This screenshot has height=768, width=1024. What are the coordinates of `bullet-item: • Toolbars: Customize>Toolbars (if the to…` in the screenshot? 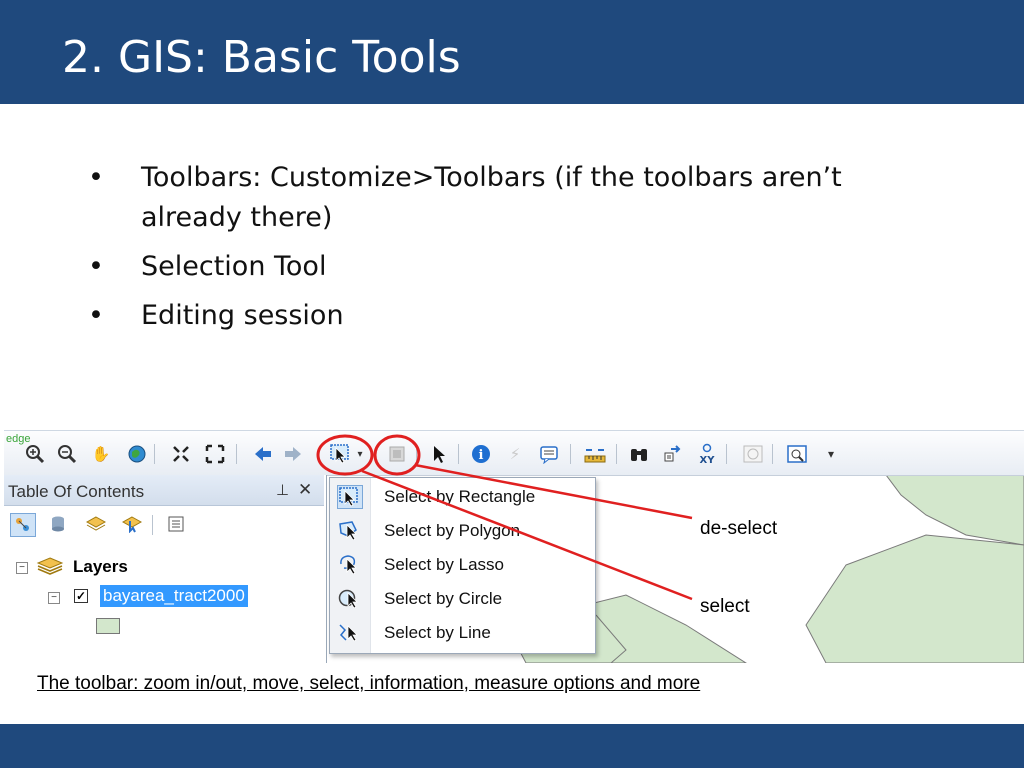 It's located at (488, 198).